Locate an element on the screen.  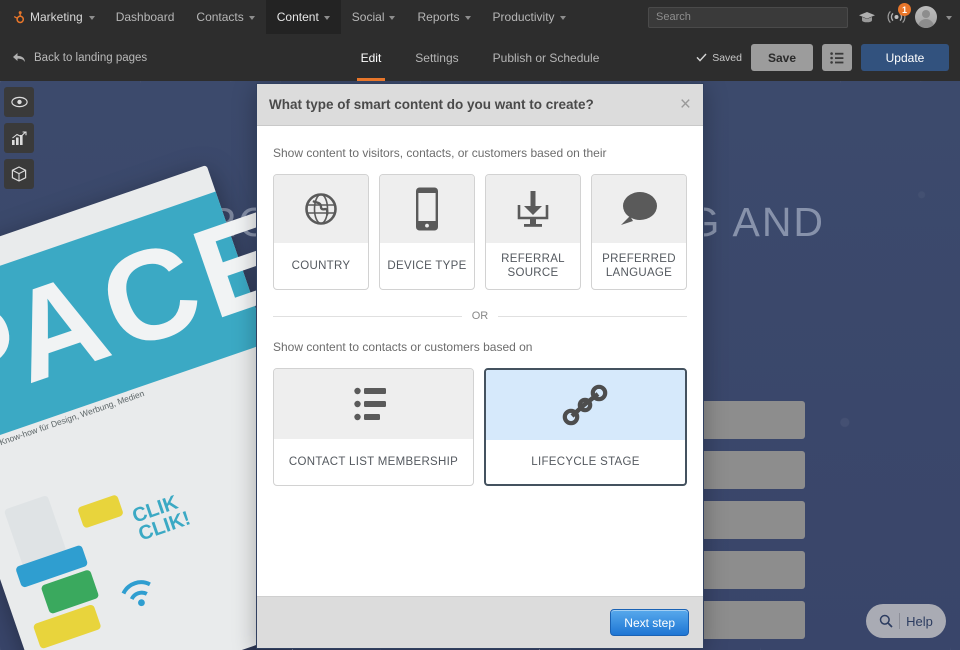
criteria-row-contacts: CONTACT LIST MEMBERSHIP LIFECYCLE STAGE is located at coordinates (480, 427).